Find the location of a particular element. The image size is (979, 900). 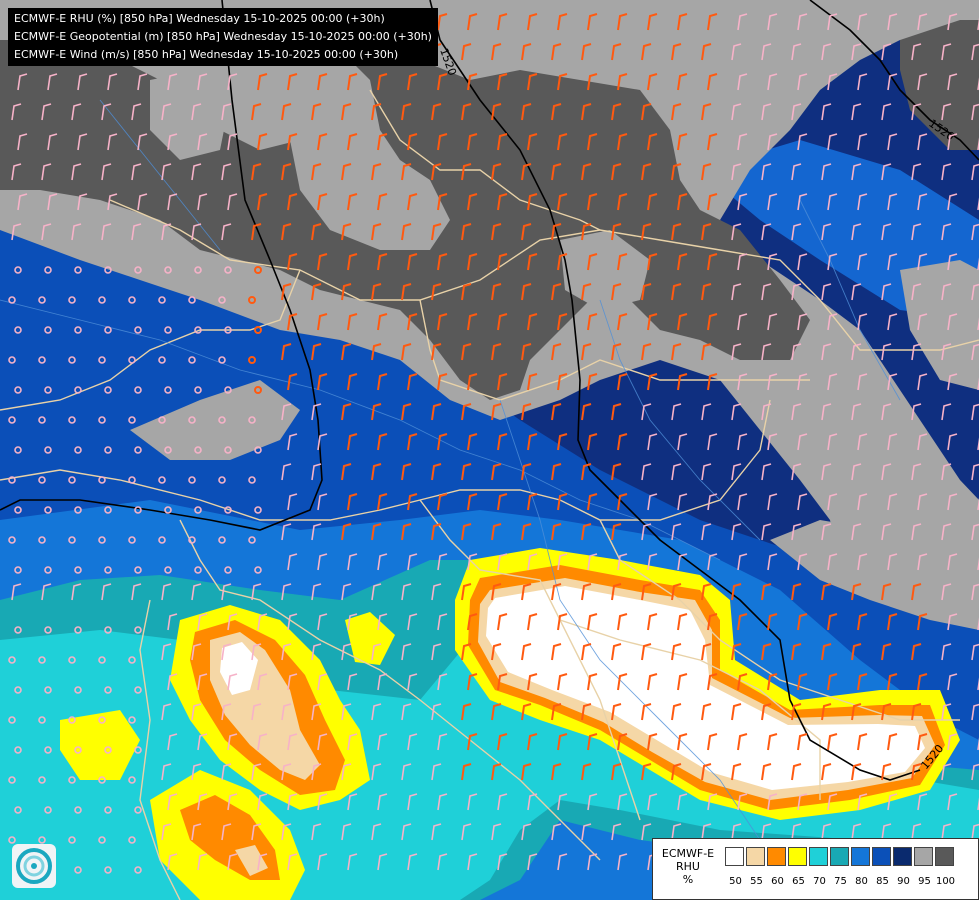

legend-tick: 75 is located at coordinates (840, 881).